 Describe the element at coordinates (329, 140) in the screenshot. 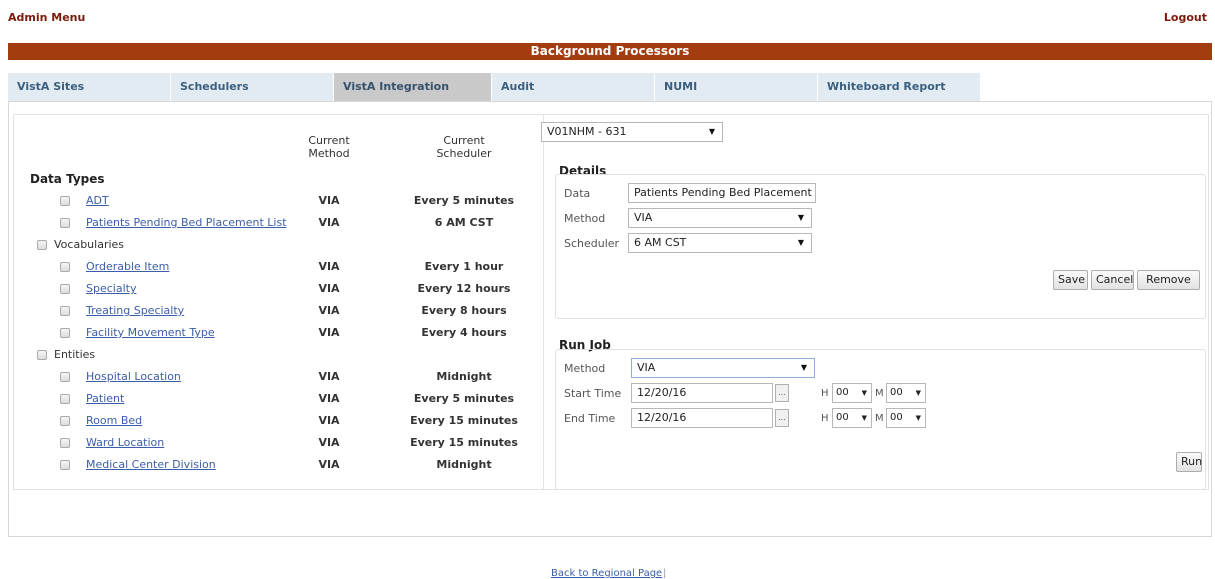

I see `header-line: Current` at that location.